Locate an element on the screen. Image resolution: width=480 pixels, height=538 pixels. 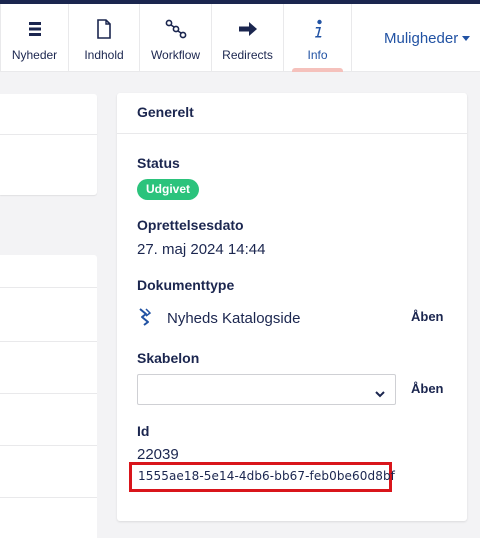
options-dropdown-label: Muligheder is located at coordinates (421, 38).